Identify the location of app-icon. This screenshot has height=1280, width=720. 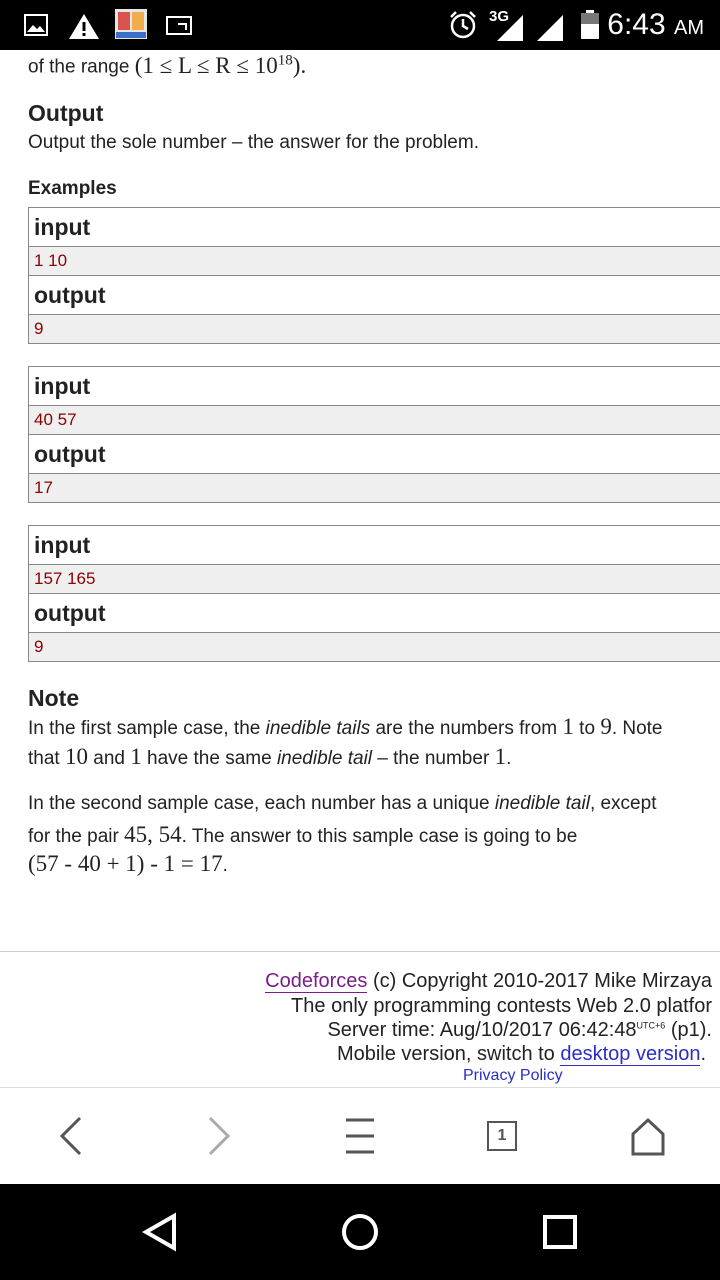
(131, 24).